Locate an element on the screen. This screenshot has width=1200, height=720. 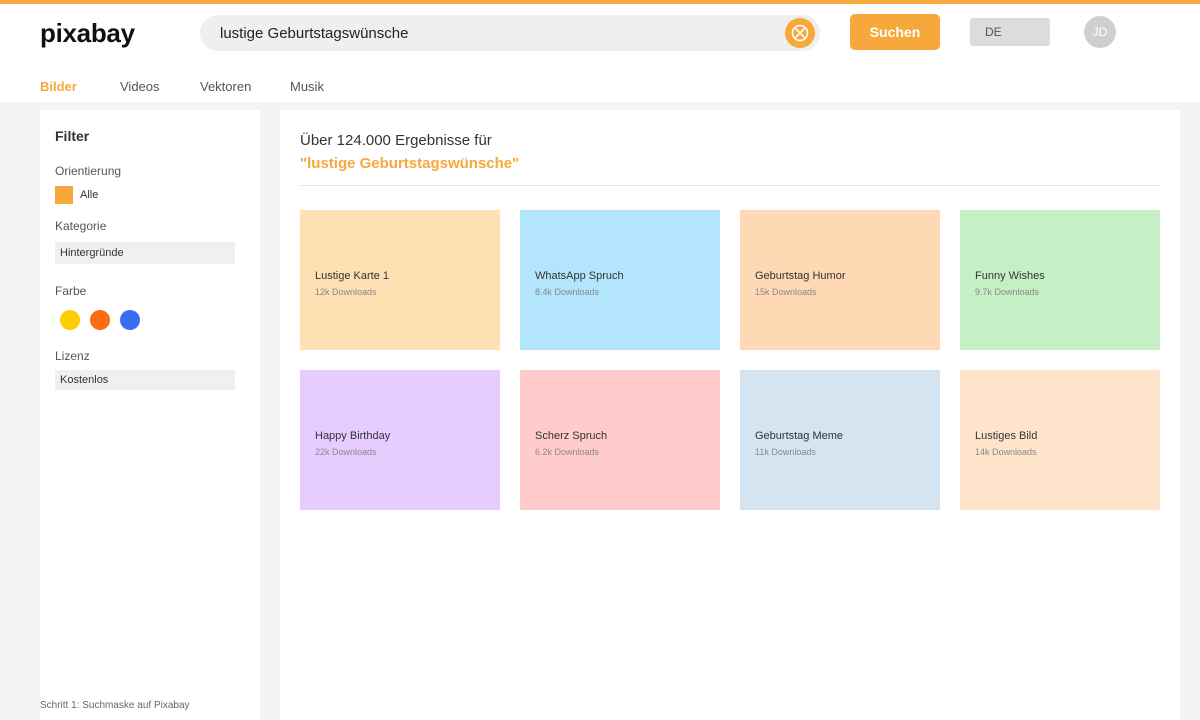
image-card: Funny Wishes 9.7k Downloads is located at coordinates (1060, 280).